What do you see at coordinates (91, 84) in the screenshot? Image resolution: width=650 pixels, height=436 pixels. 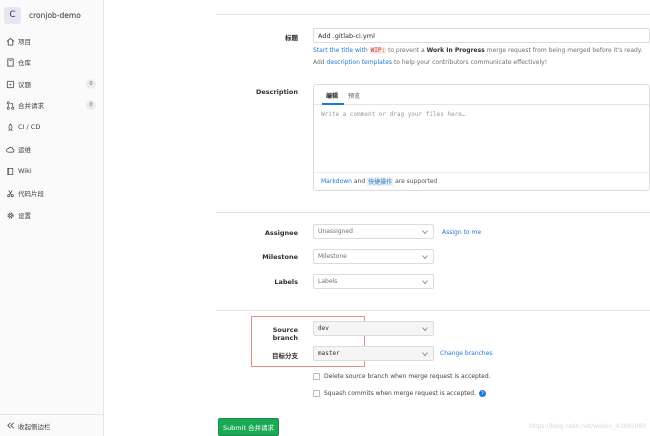 I see `issues-count-badge: 0` at bounding box center [91, 84].